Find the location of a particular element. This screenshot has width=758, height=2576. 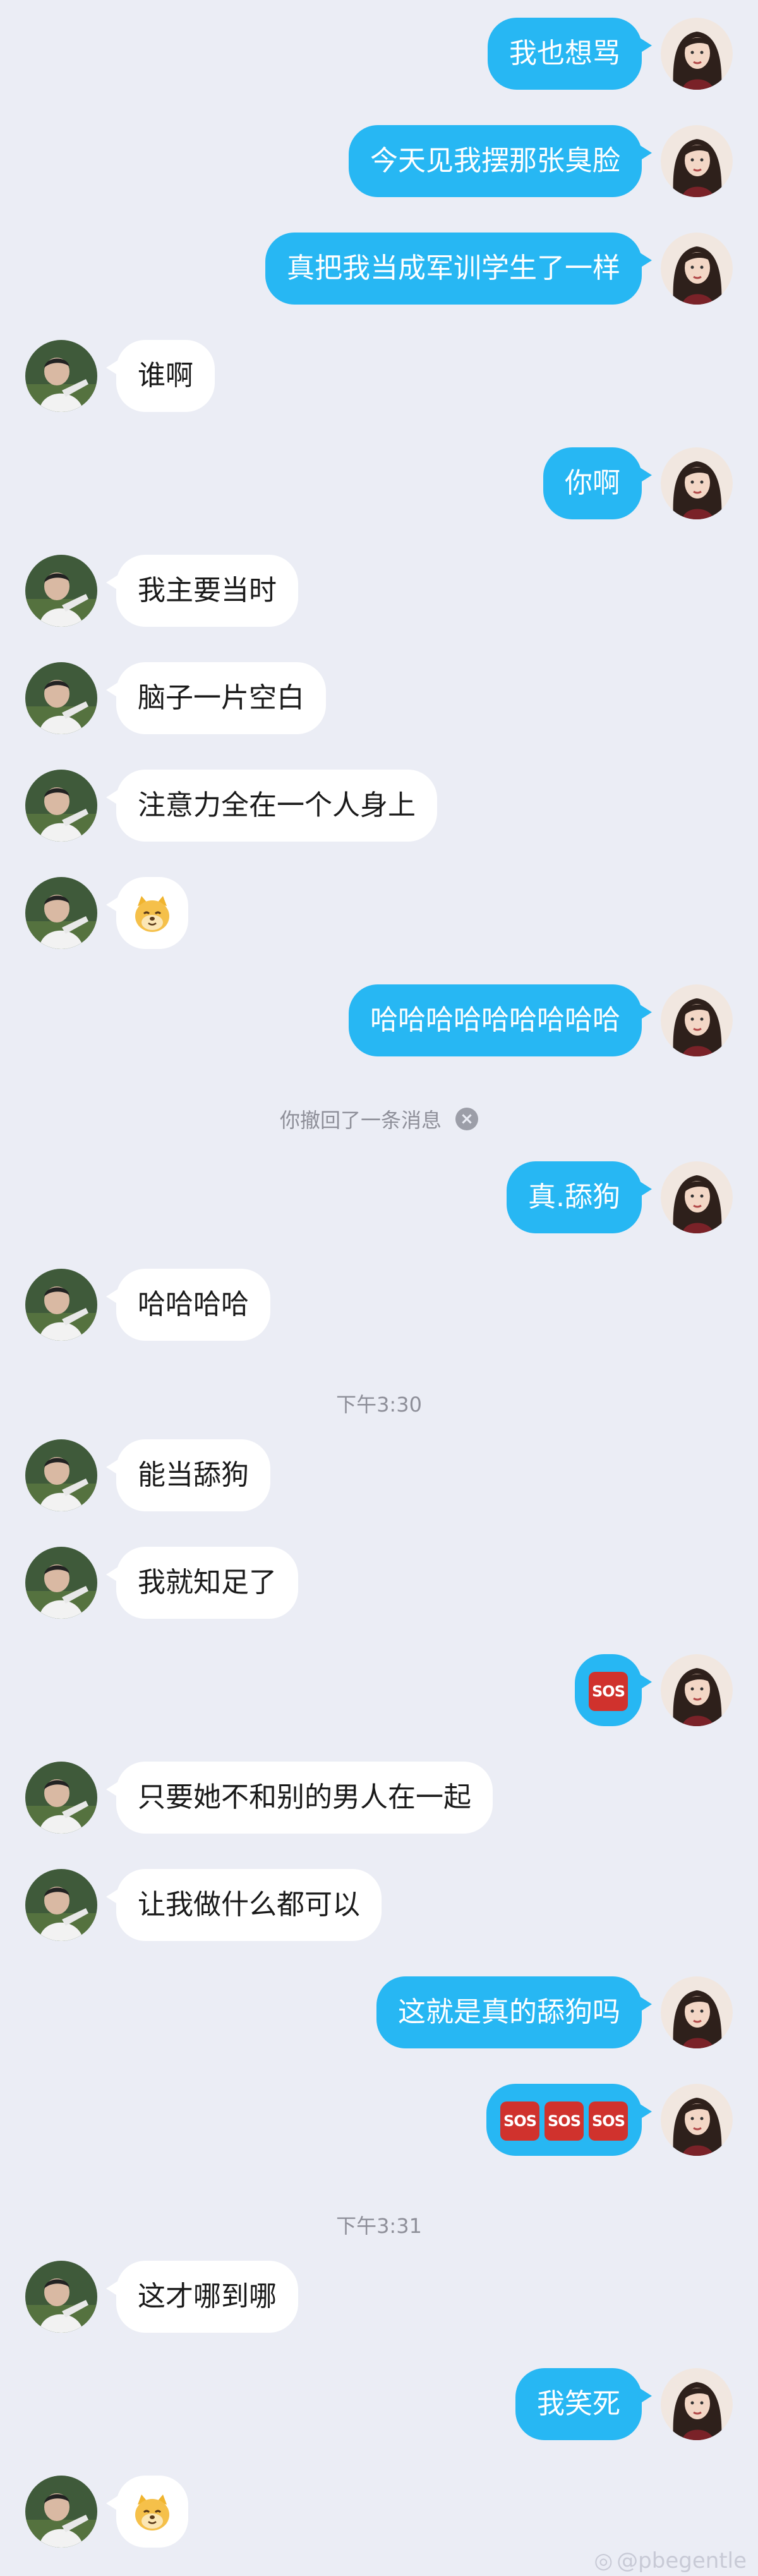

sent-message-bubble: SOS SOS SOS is located at coordinates (569, 2120).